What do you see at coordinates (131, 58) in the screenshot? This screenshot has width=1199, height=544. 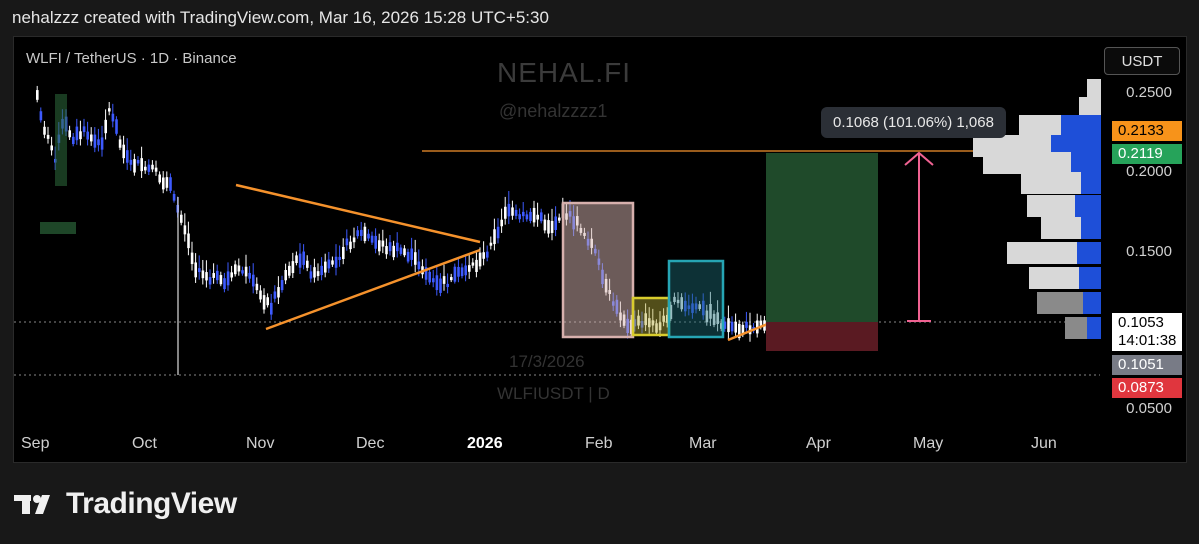 I see `symbol-title: WLFI / TetherUS · 1D · Binance` at bounding box center [131, 58].